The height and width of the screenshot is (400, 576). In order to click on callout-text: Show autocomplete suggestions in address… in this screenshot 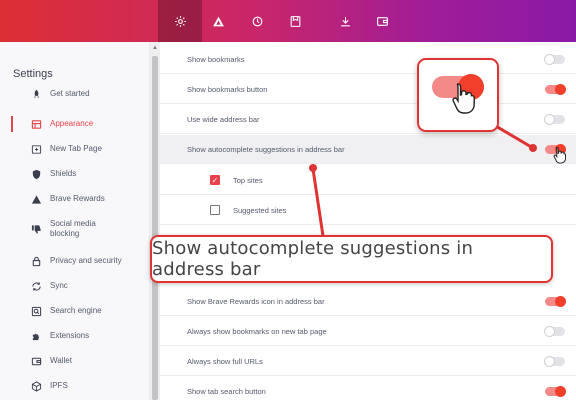, I will do `click(313, 259)`.